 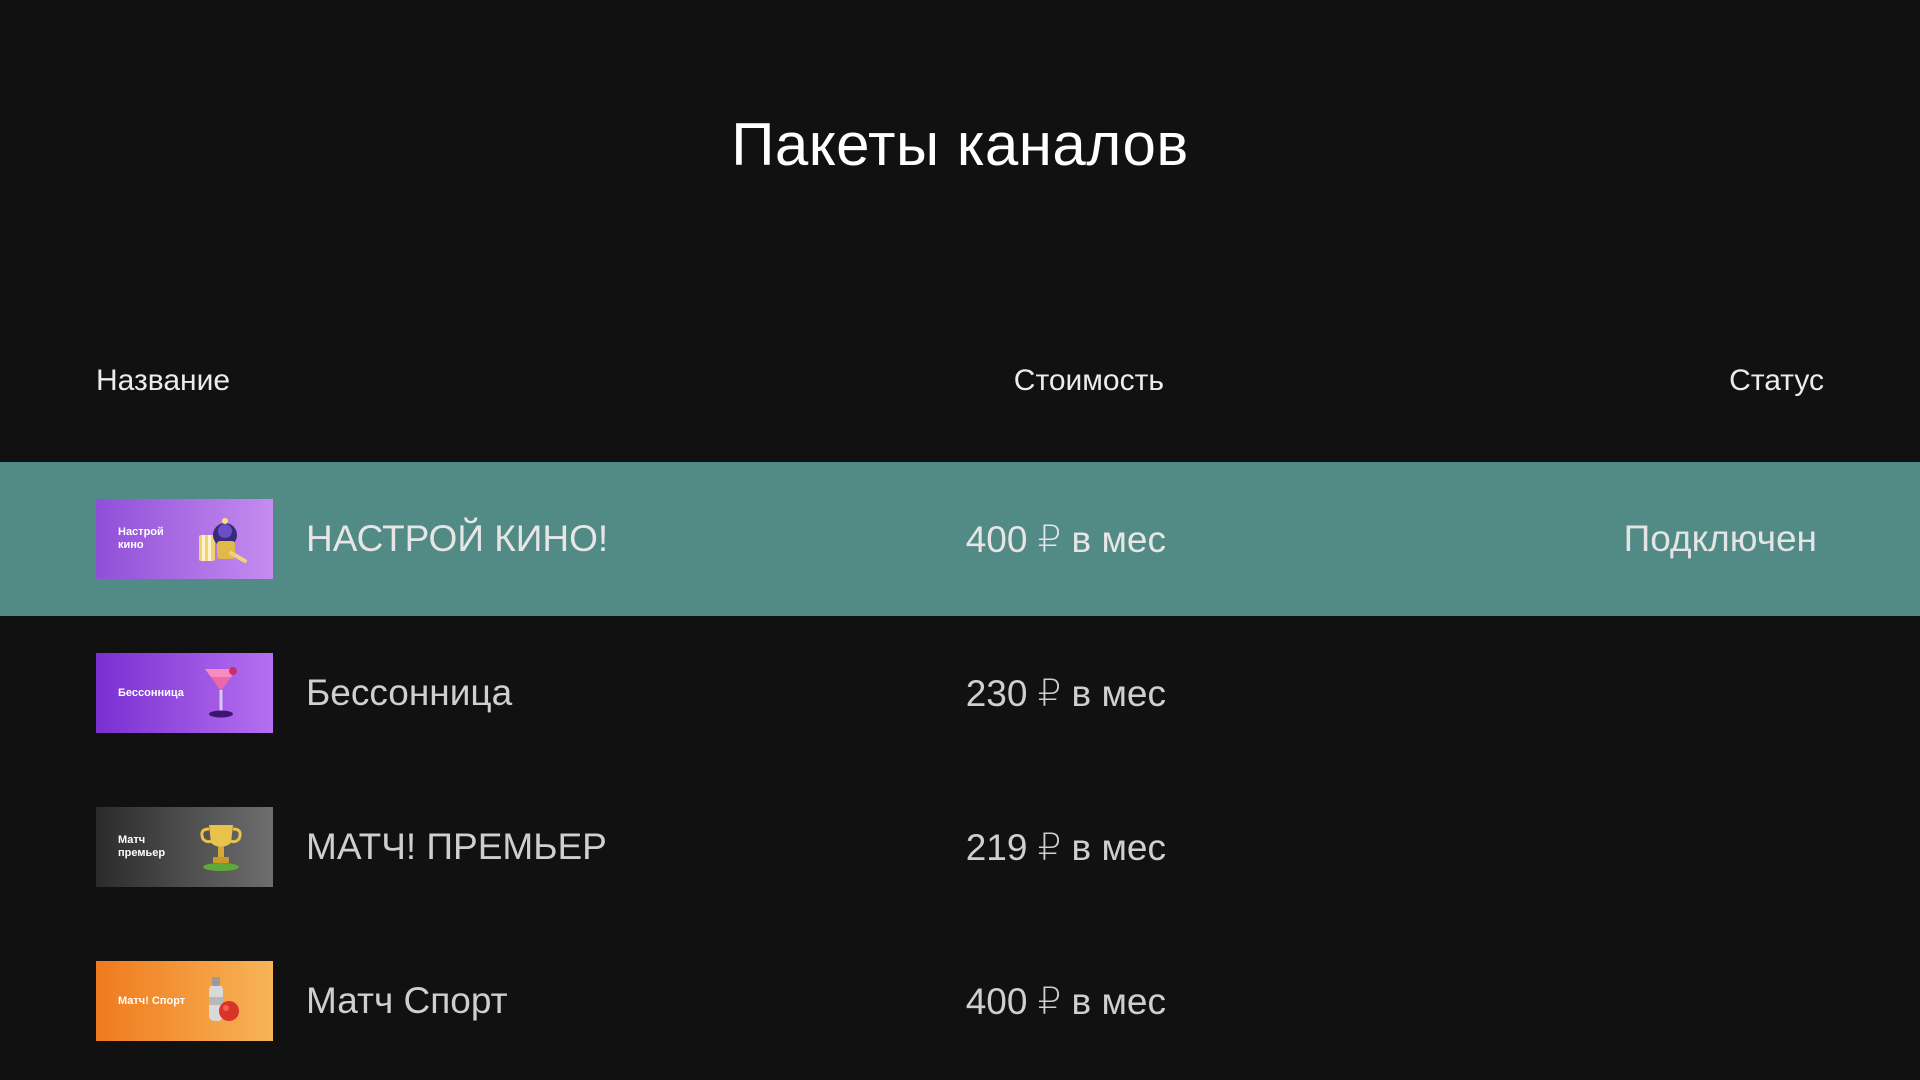 I want to click on package-name: Матч Спорт, so click(x=407, y=1000).